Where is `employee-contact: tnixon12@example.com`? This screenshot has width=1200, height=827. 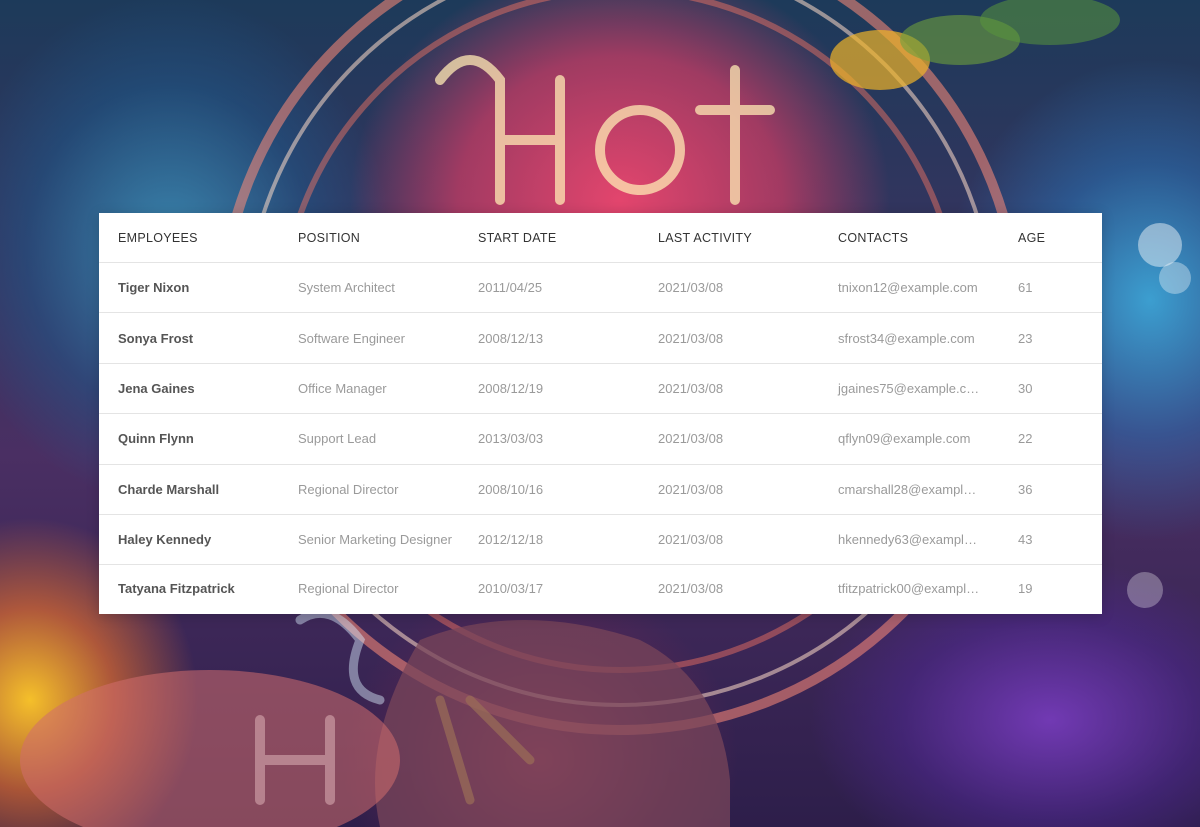 employee-contact: tnixon12@example.com is located at coordinates (908, 288).